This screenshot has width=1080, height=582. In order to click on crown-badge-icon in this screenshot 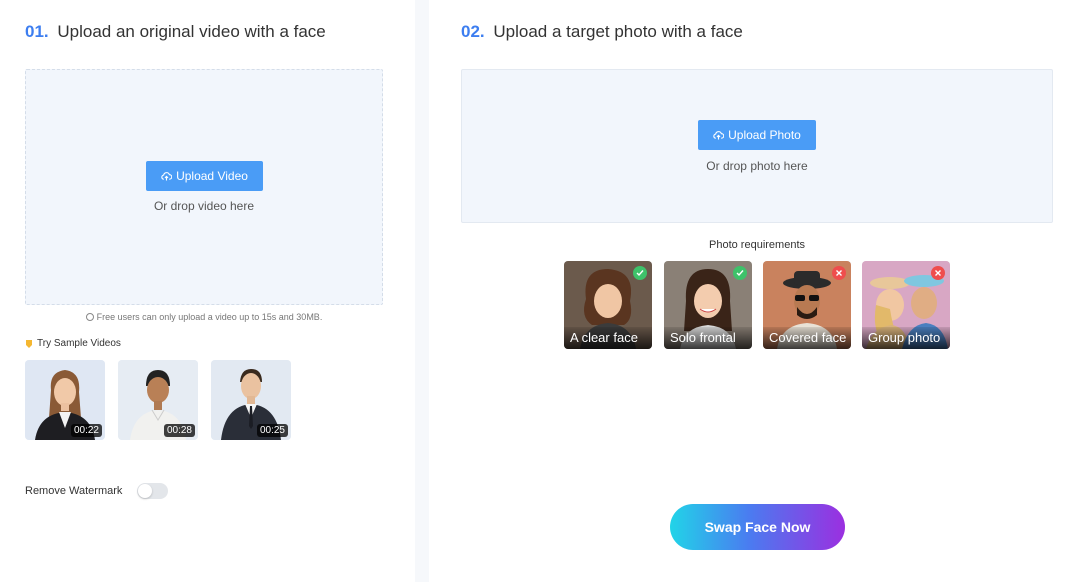, I will do `click(29, 343)`.